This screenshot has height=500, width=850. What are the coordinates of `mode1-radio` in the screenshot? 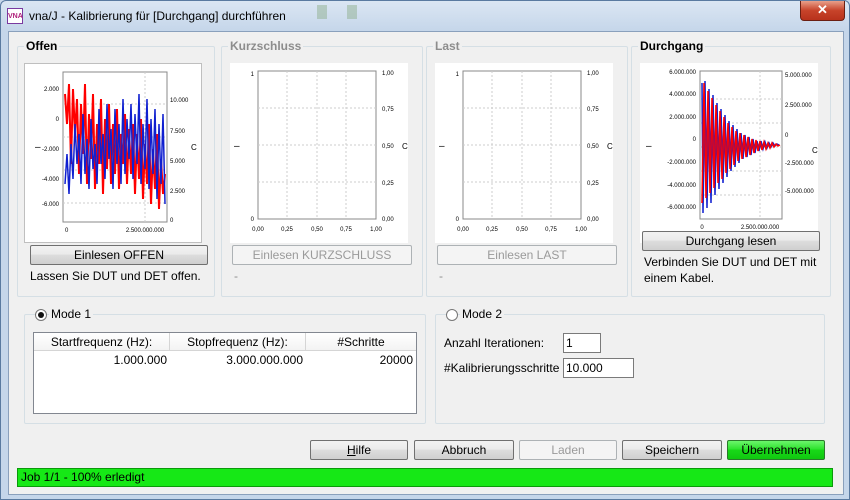 It's located at (41, 315).